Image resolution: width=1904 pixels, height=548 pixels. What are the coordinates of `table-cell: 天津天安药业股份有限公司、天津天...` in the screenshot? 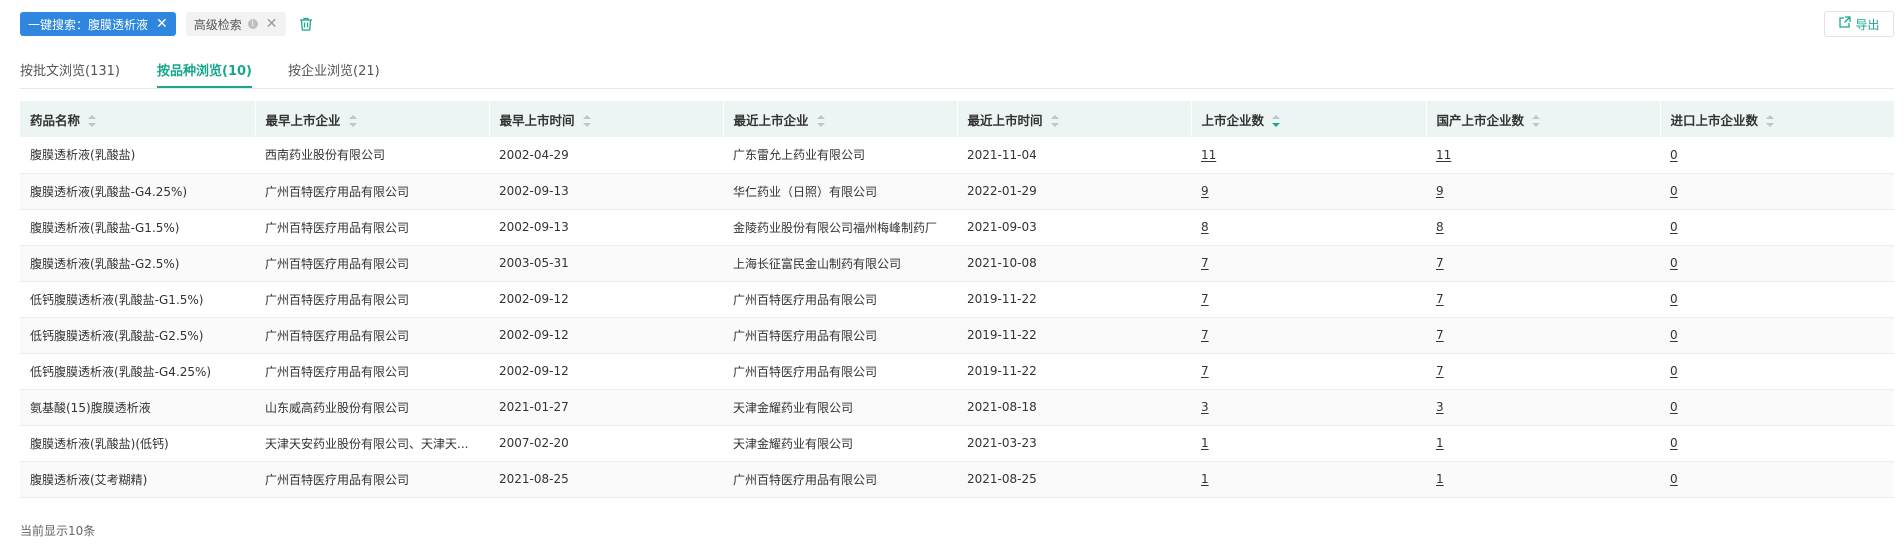 It's located at (367, 443).